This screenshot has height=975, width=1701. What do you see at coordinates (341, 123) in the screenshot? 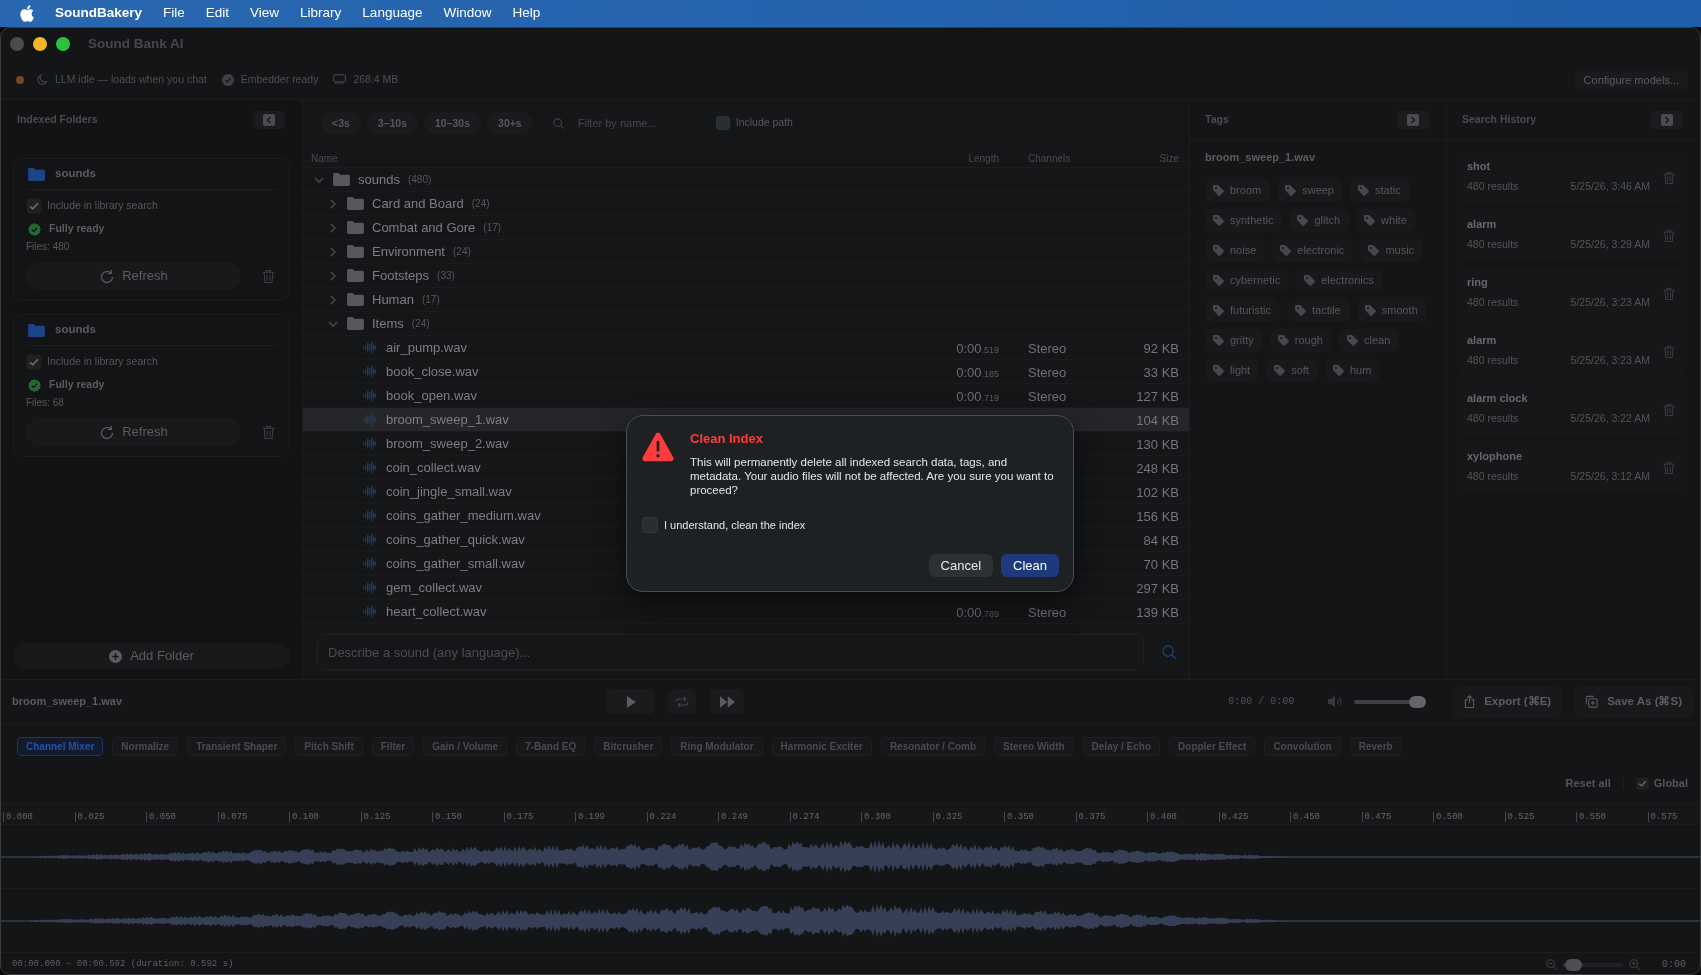
I see `duration-filter-chip: <3s` at bounding box center [341, 123].